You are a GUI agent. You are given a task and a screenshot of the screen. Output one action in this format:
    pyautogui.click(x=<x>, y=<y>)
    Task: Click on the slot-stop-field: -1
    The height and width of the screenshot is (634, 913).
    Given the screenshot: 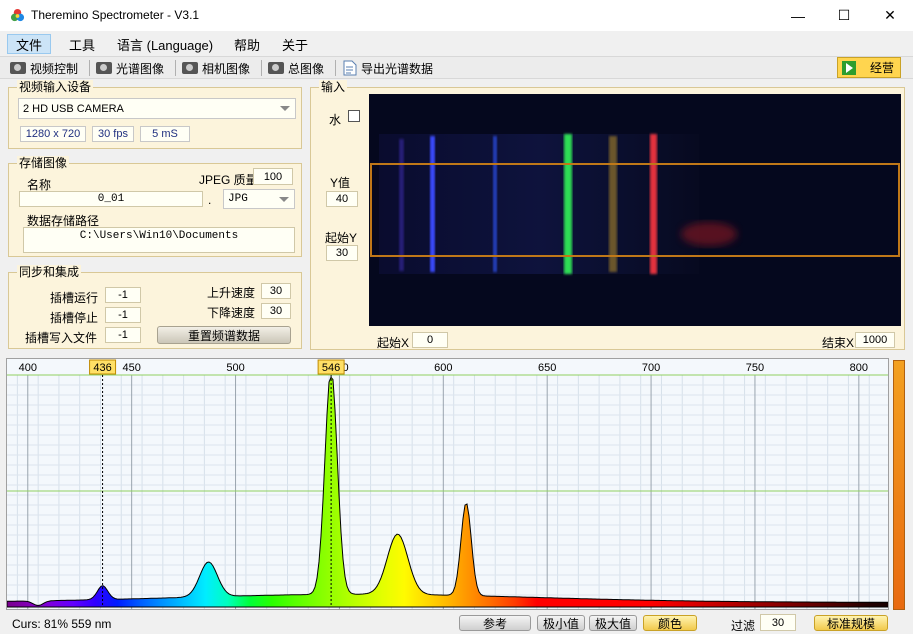 What is the action you would take?
    pyautogui.click(x=123, y=315)
    